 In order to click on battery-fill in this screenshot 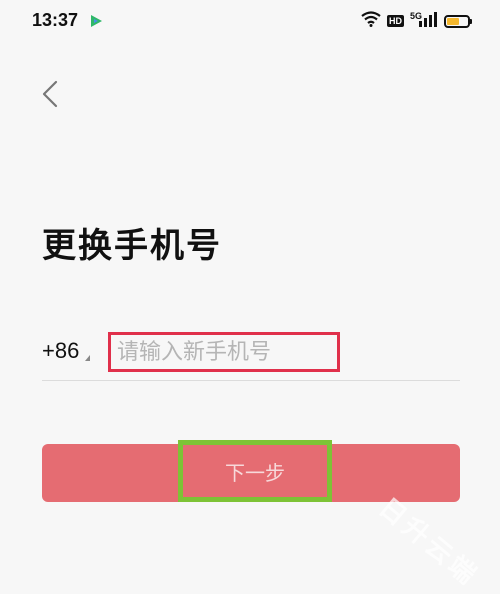, I will do `click(453, 21)`.